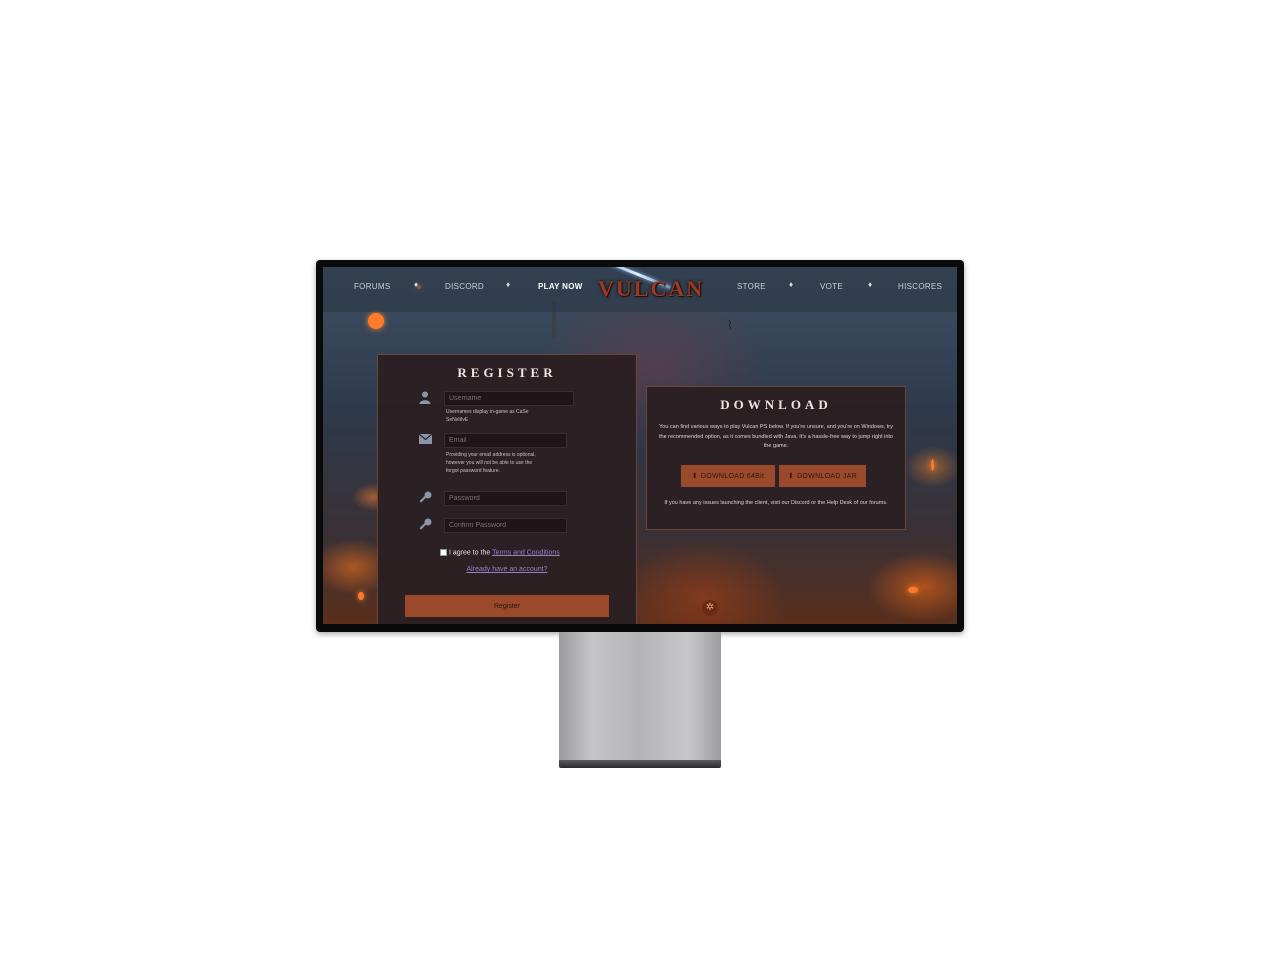  What do you see at coordinates (710, 608) in the screenshot?
I see `emblem-icon: ✲` at bounding box center [710, 608].